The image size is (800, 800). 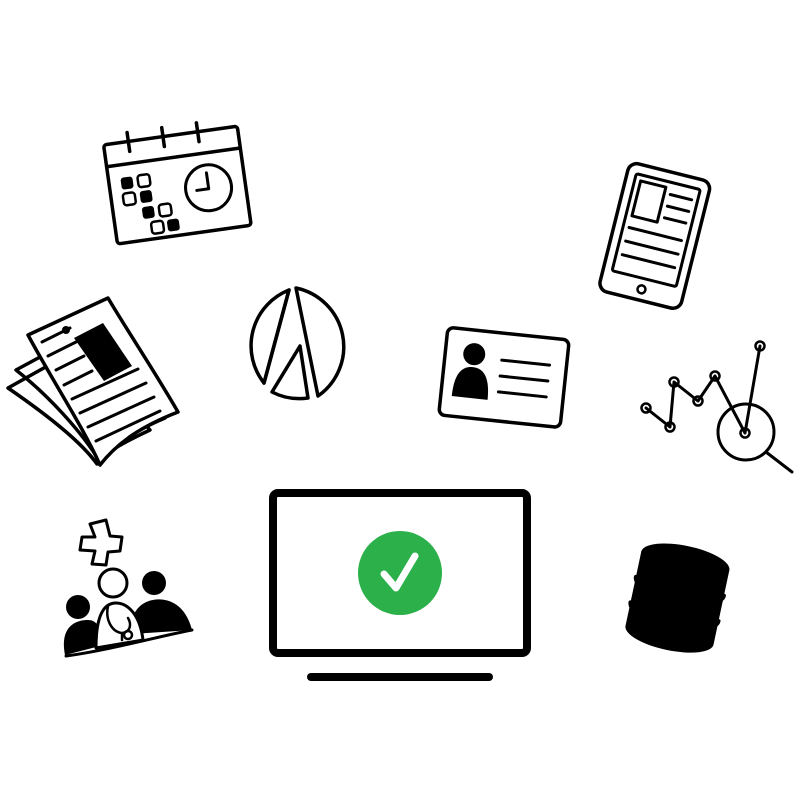 What do you see at coordinates (297, 343) in the screenshot?
I see `pie-chart-icon` at bounding box center [297, 343].